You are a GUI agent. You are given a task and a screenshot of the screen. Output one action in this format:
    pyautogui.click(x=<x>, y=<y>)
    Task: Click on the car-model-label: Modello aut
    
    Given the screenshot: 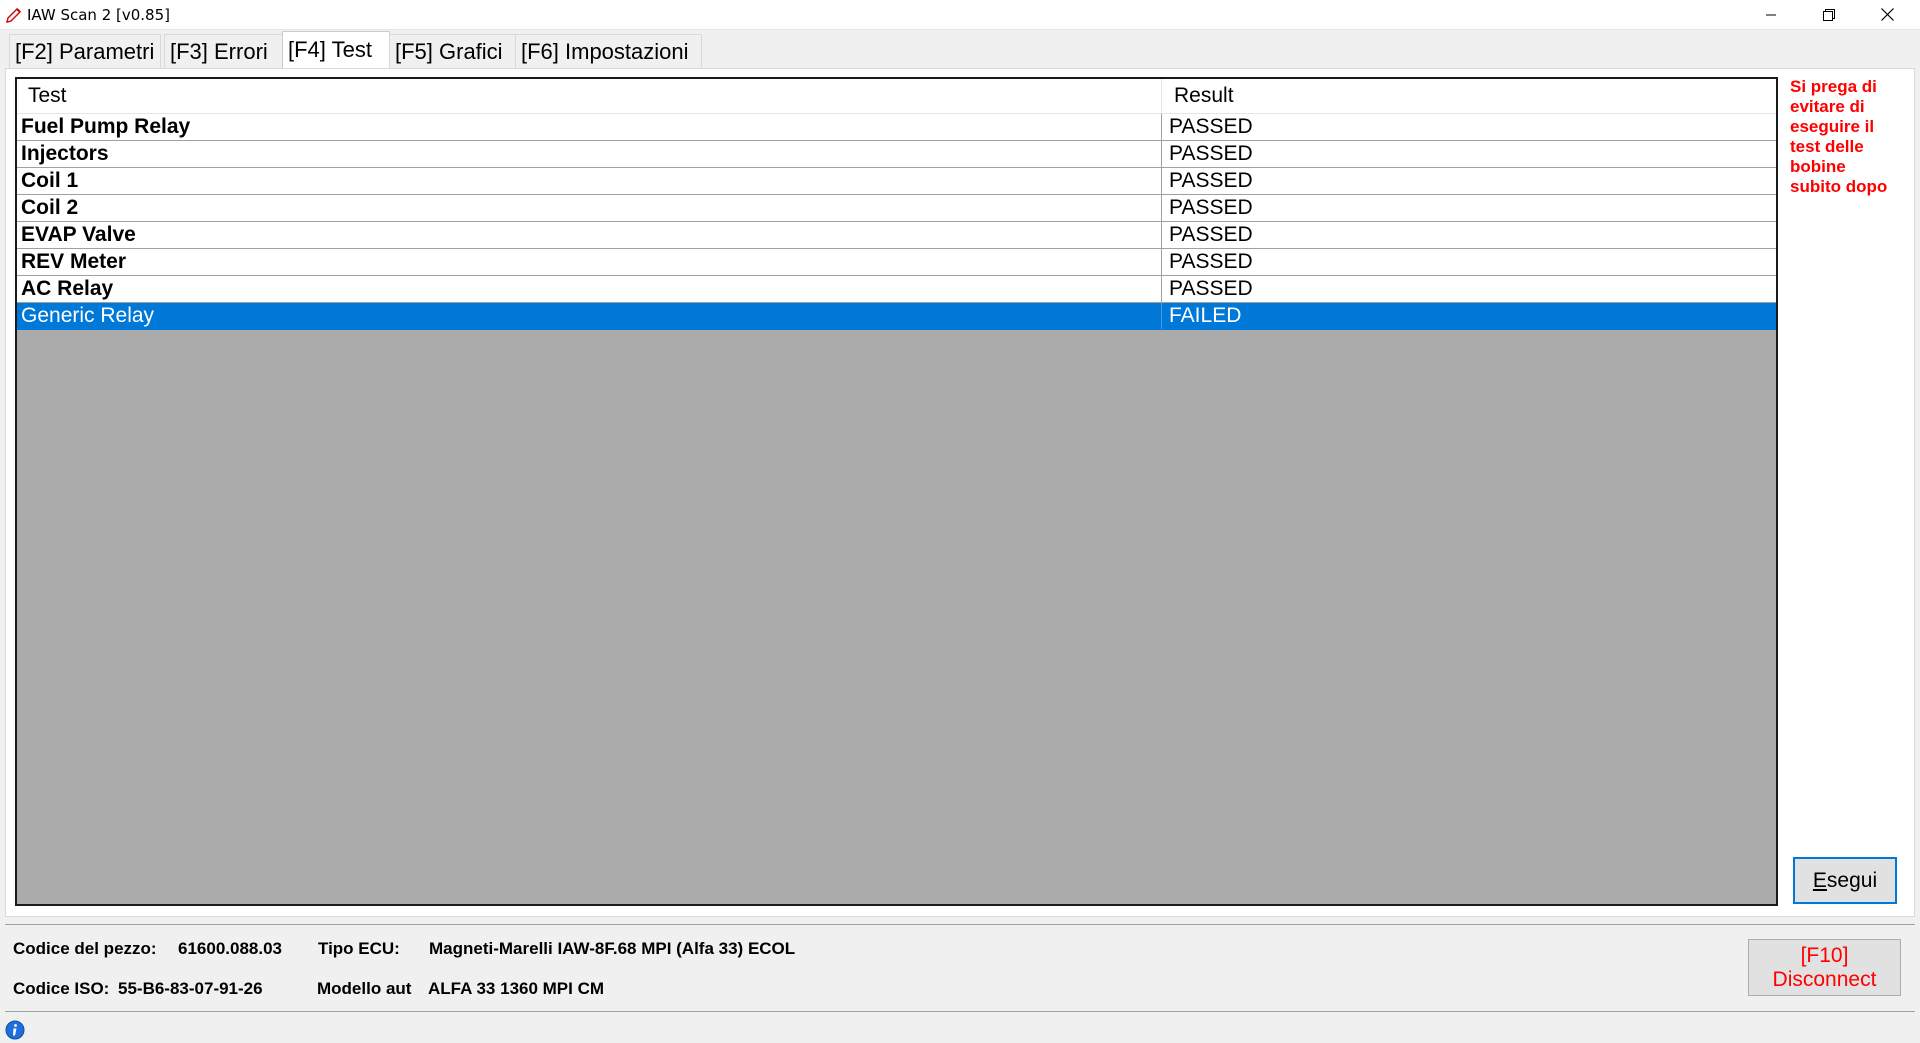 What is the action you would take?
    pyautogui.click(x=364, y=988)
    